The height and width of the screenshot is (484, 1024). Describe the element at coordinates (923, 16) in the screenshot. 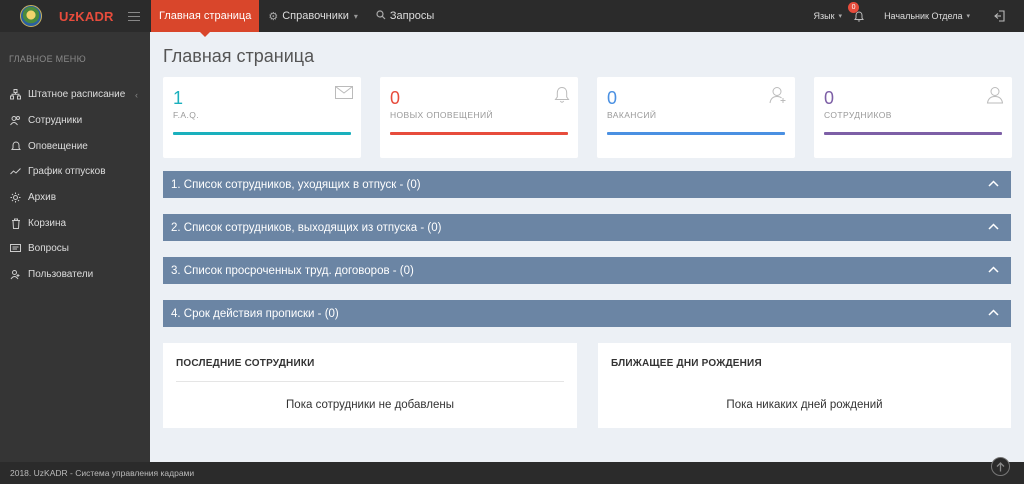

I see `user-name: Начальник Отдела` at that location.